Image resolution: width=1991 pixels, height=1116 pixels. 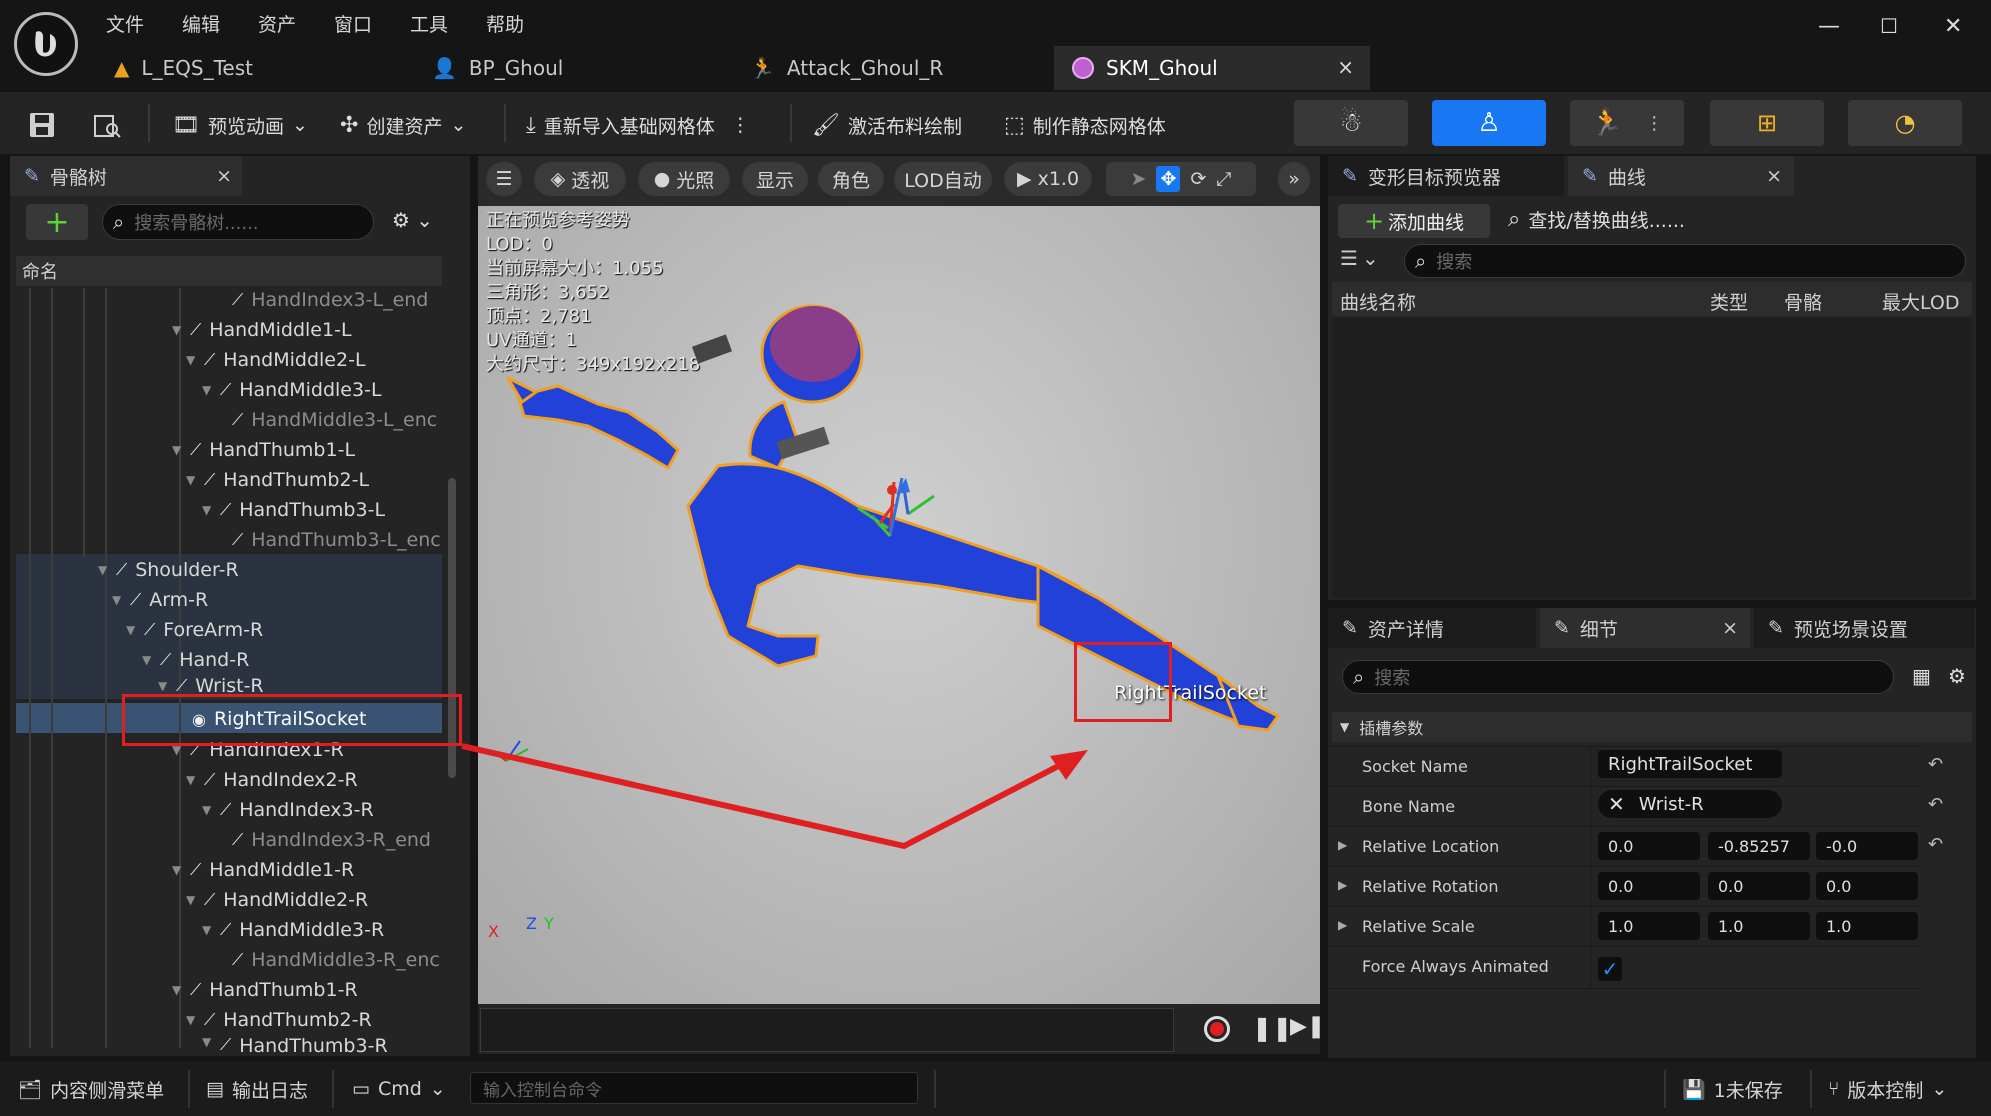 I want to click on relative-location-x: 0.0, so click(x=1649, y=846).